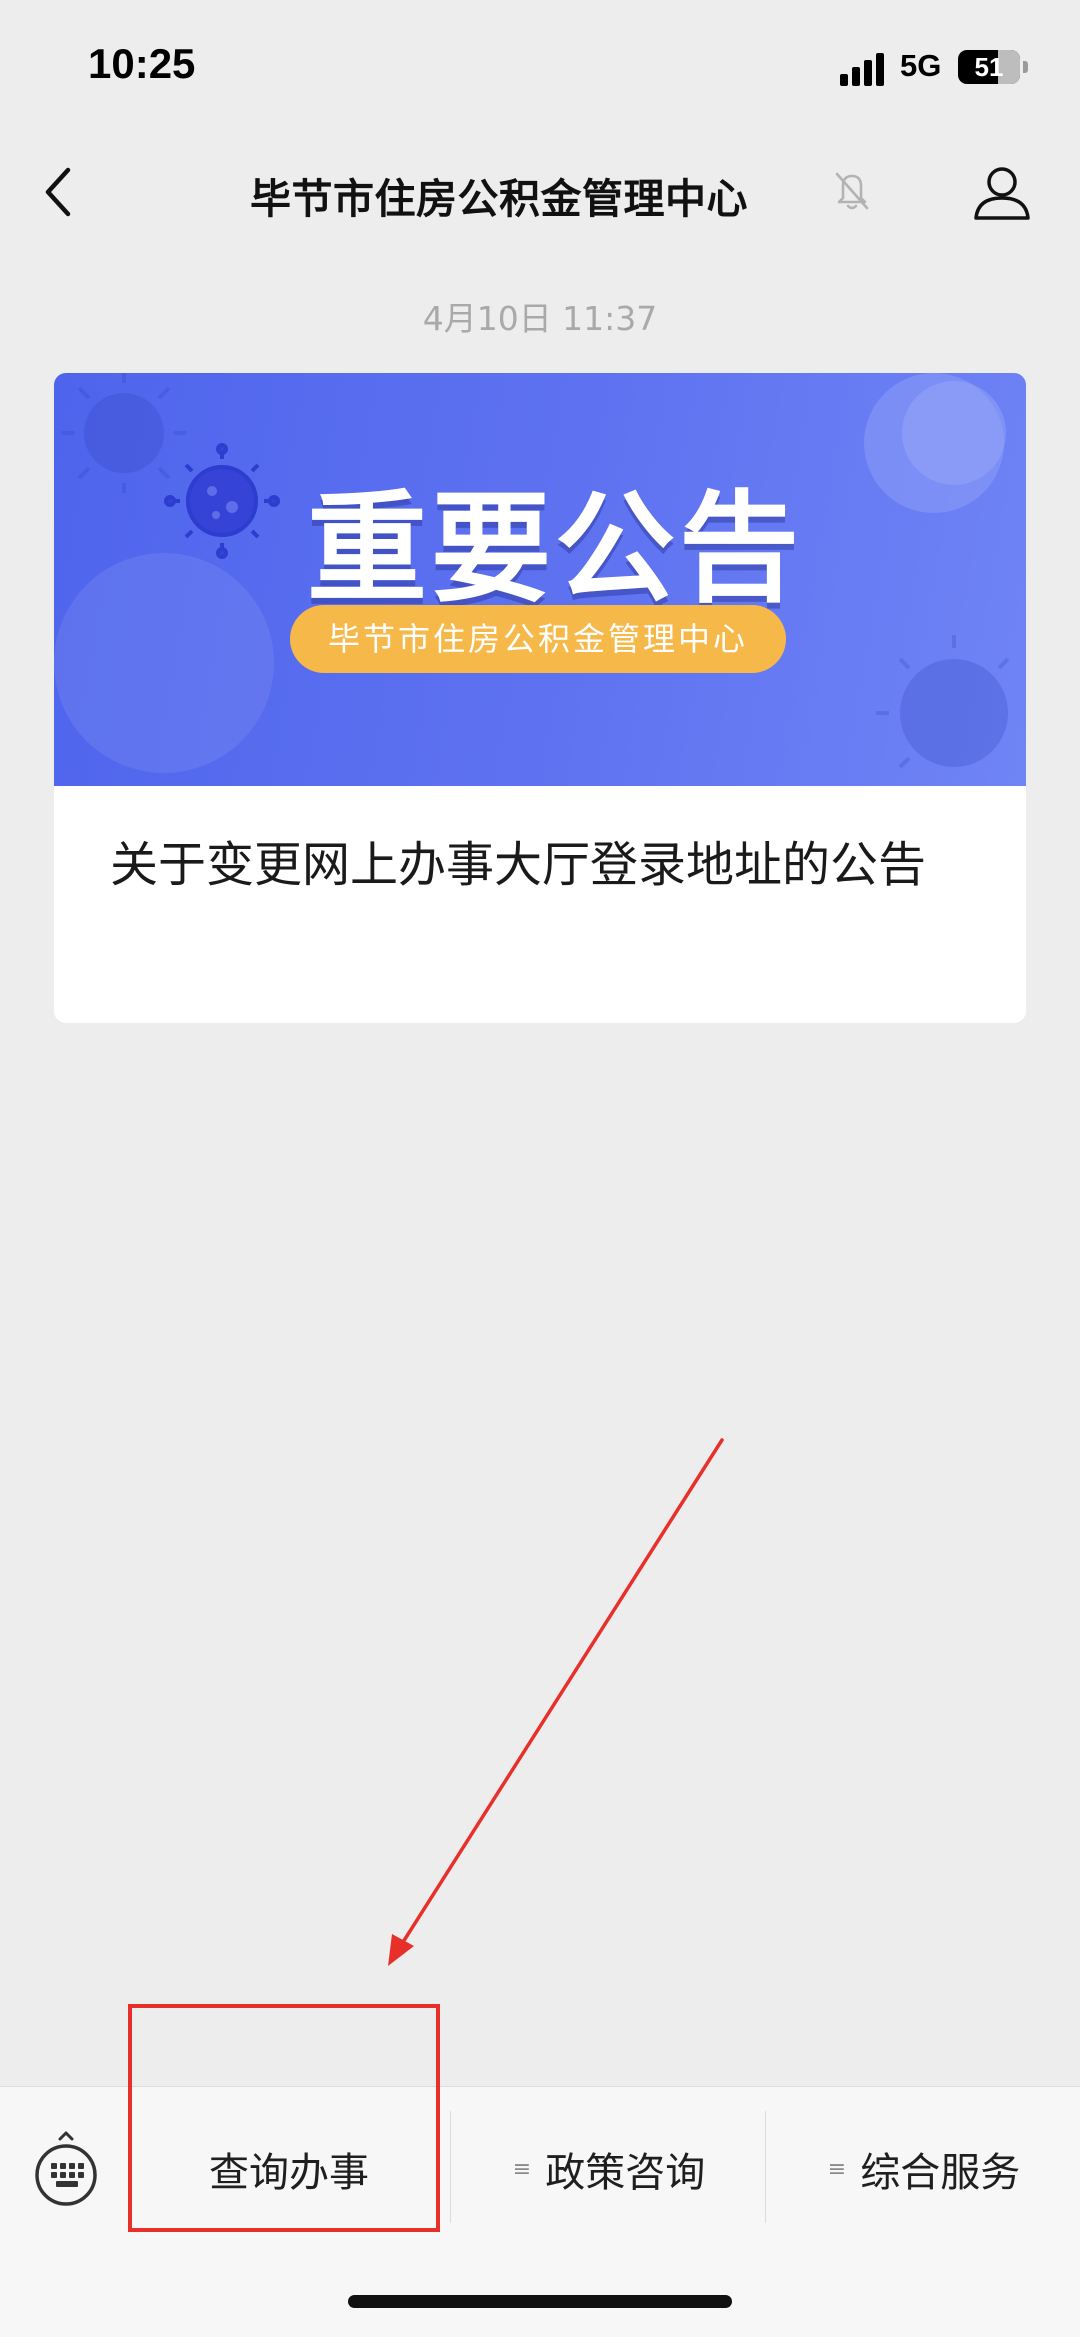 This screenshot has width=1080, height=2337. I want to click on banner-subtitle: 毕节市住房公积金管理中心, so click(538, 639).